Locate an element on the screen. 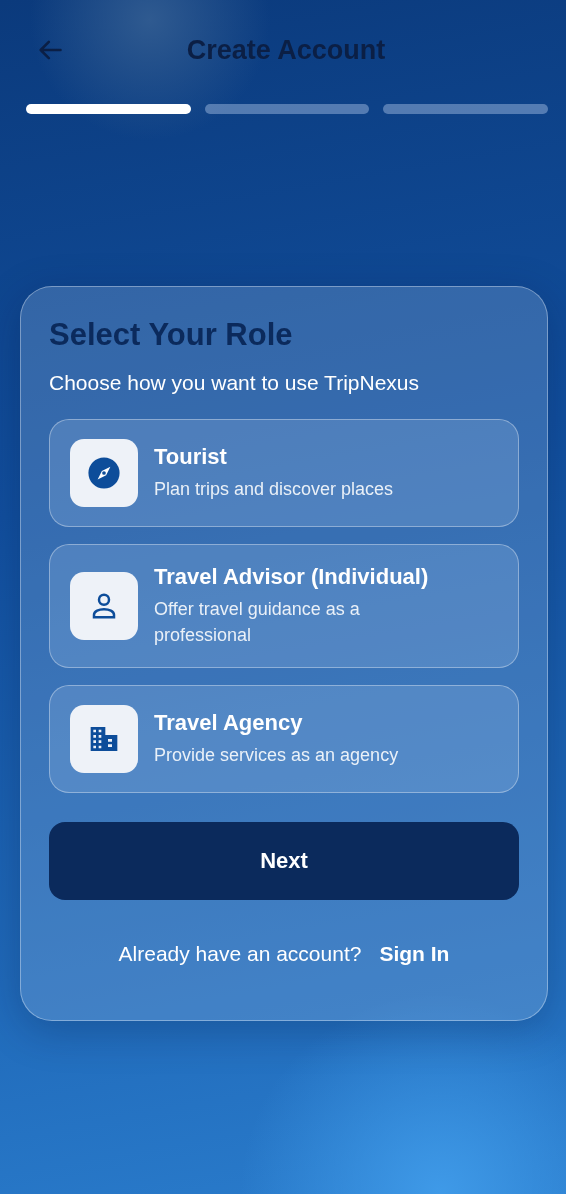 Image resolution: width=566 pixels, height=1194 pixels. role-option: Travel Agency Provide services as an agency is located at coordinates (284, 739).